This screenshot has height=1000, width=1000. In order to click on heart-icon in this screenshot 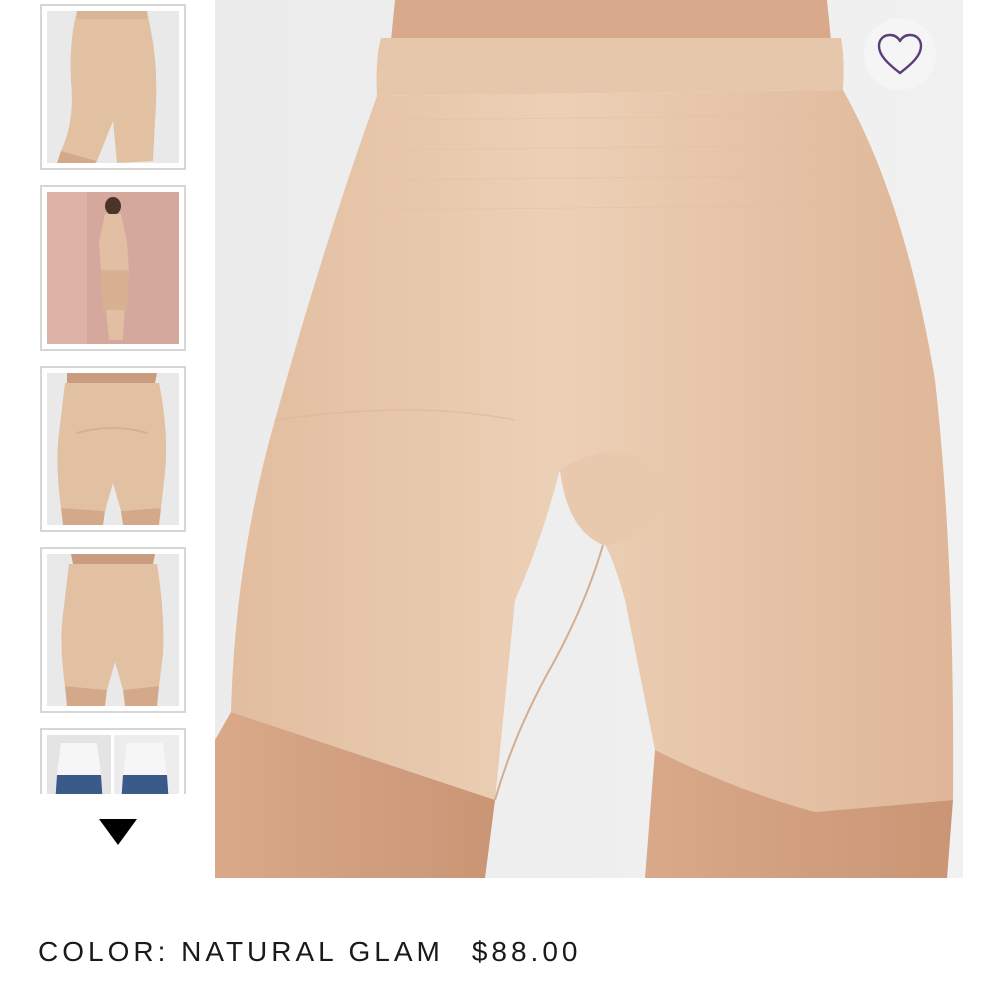, I will do `click(900, 54)`.